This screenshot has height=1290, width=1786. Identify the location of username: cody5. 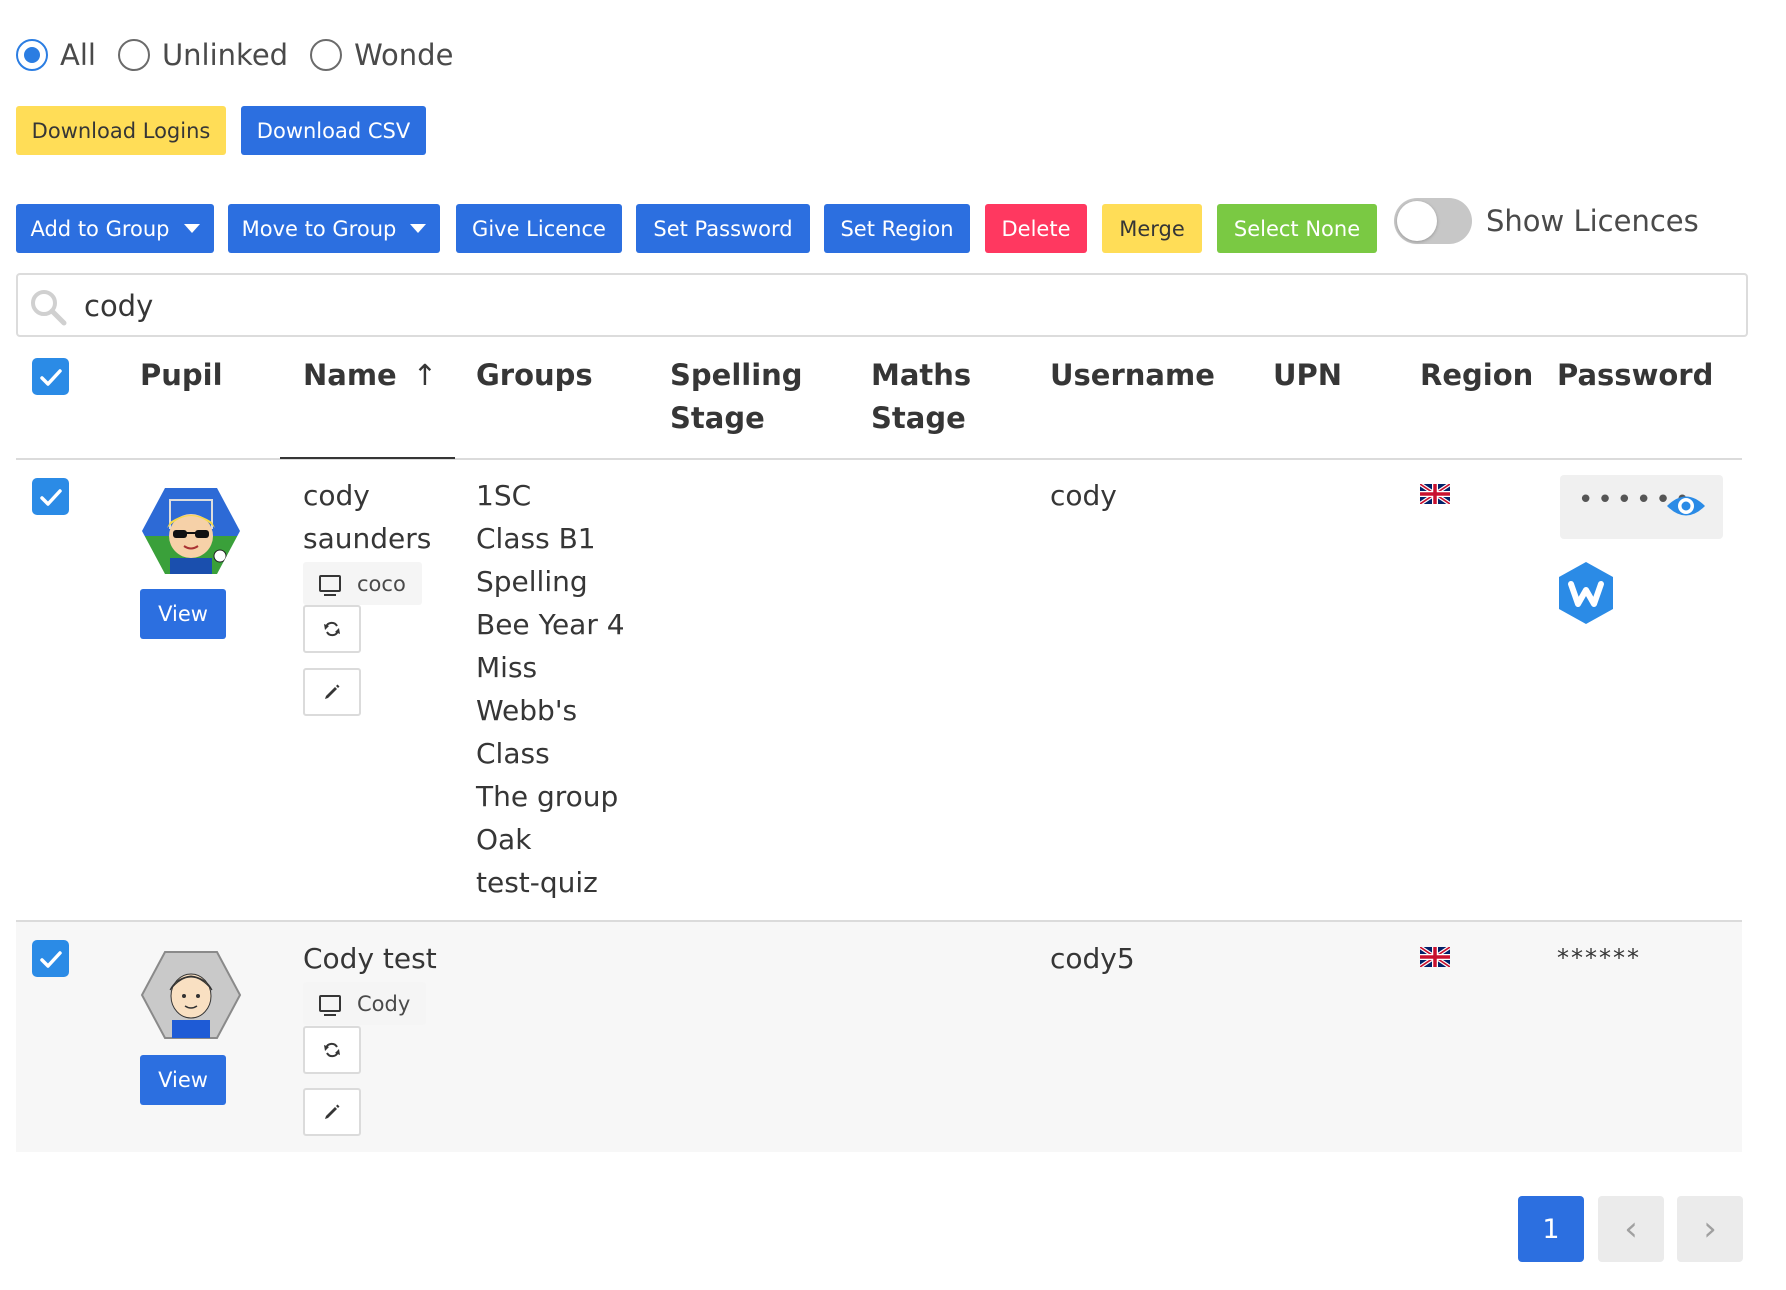
(1092, 958).